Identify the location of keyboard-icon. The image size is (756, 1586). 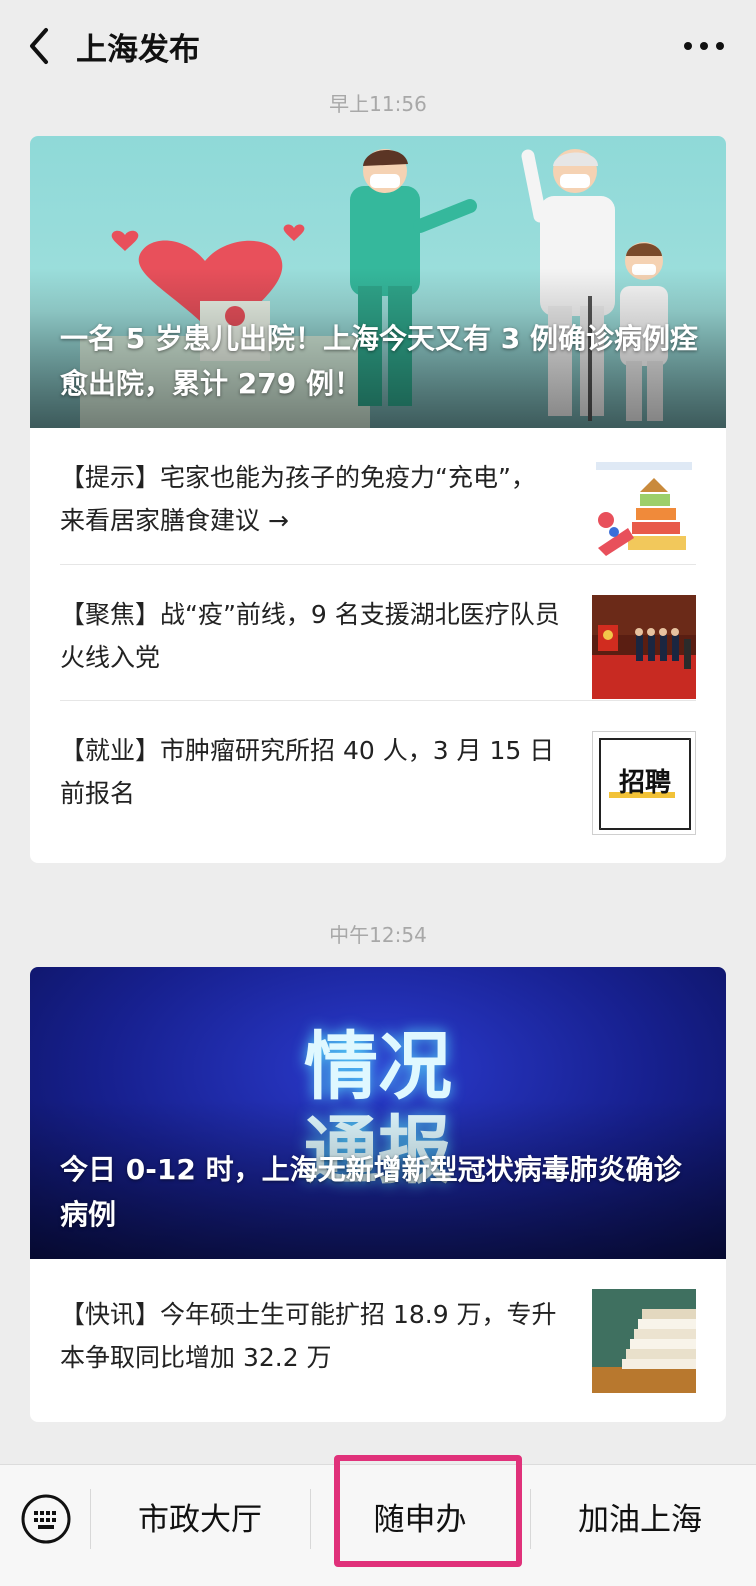
(46, 1519).